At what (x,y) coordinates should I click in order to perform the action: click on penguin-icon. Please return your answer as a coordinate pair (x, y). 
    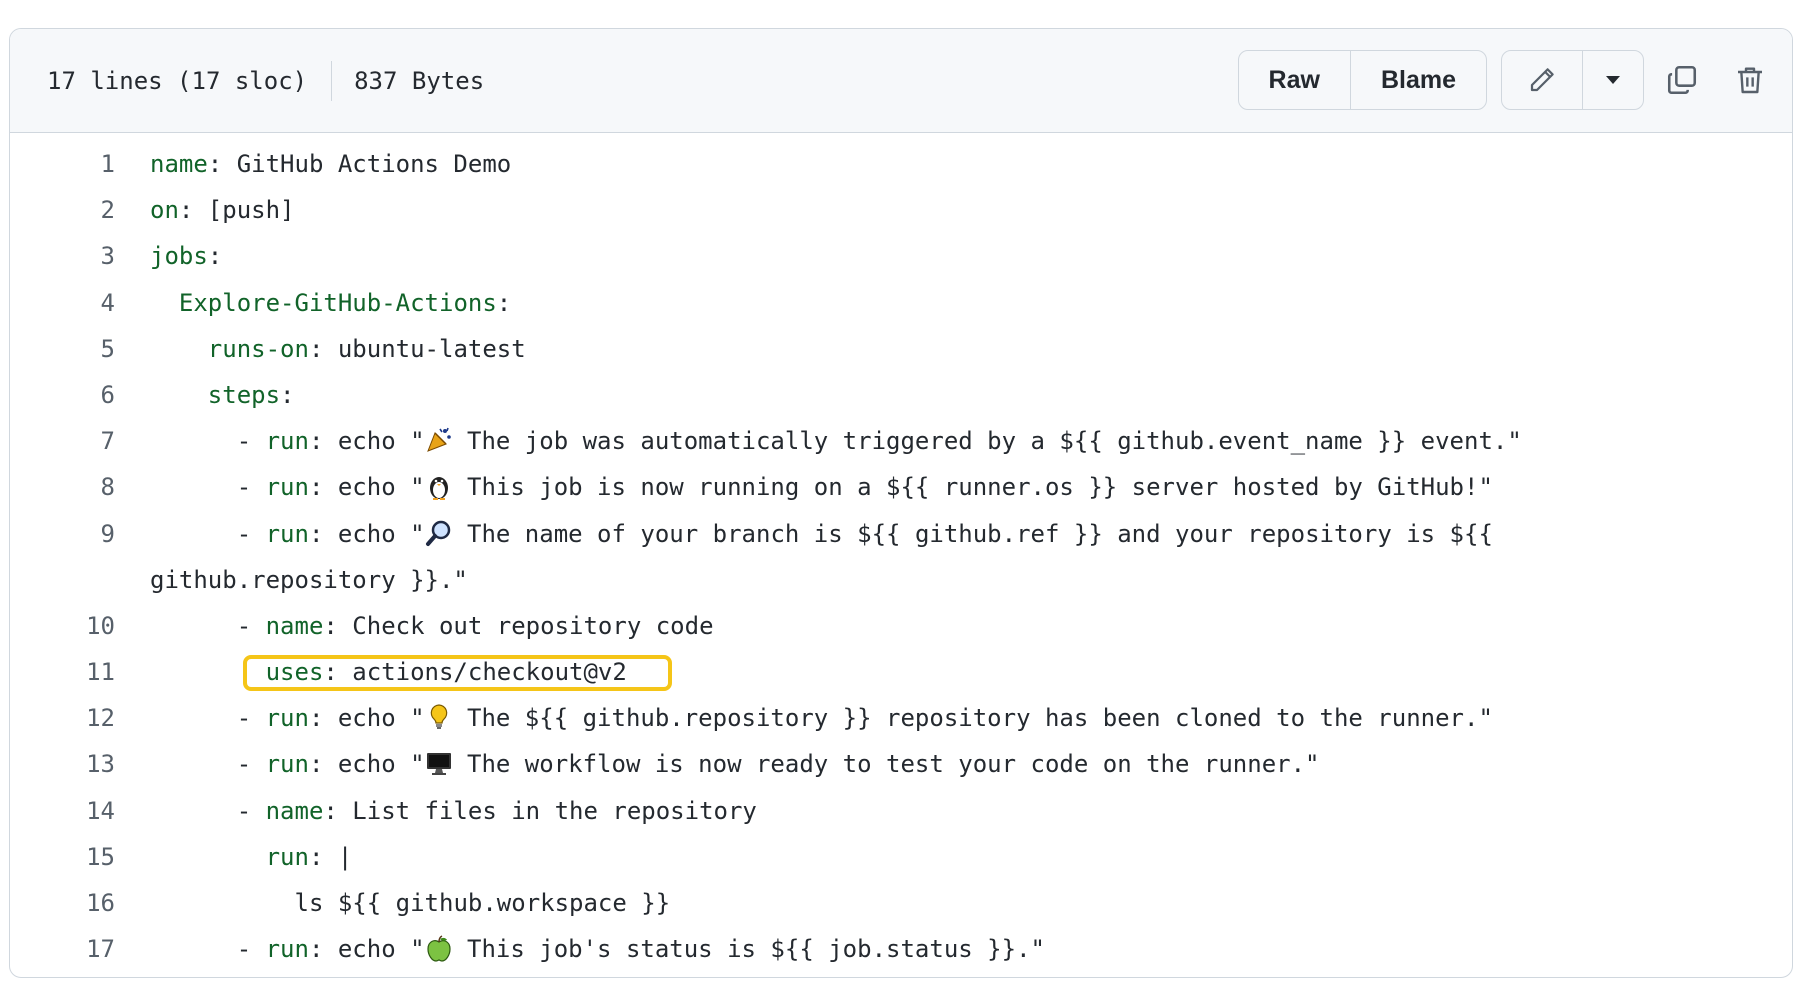
    Looking at the image, I should click on (439, 486).